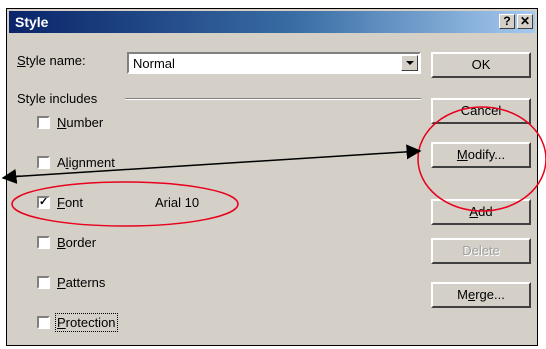 This screenshot has width=546, height=349. Describe the element at coordinates (214, 161) in the screenshot. I see `annotation-arrow-right` at that location.